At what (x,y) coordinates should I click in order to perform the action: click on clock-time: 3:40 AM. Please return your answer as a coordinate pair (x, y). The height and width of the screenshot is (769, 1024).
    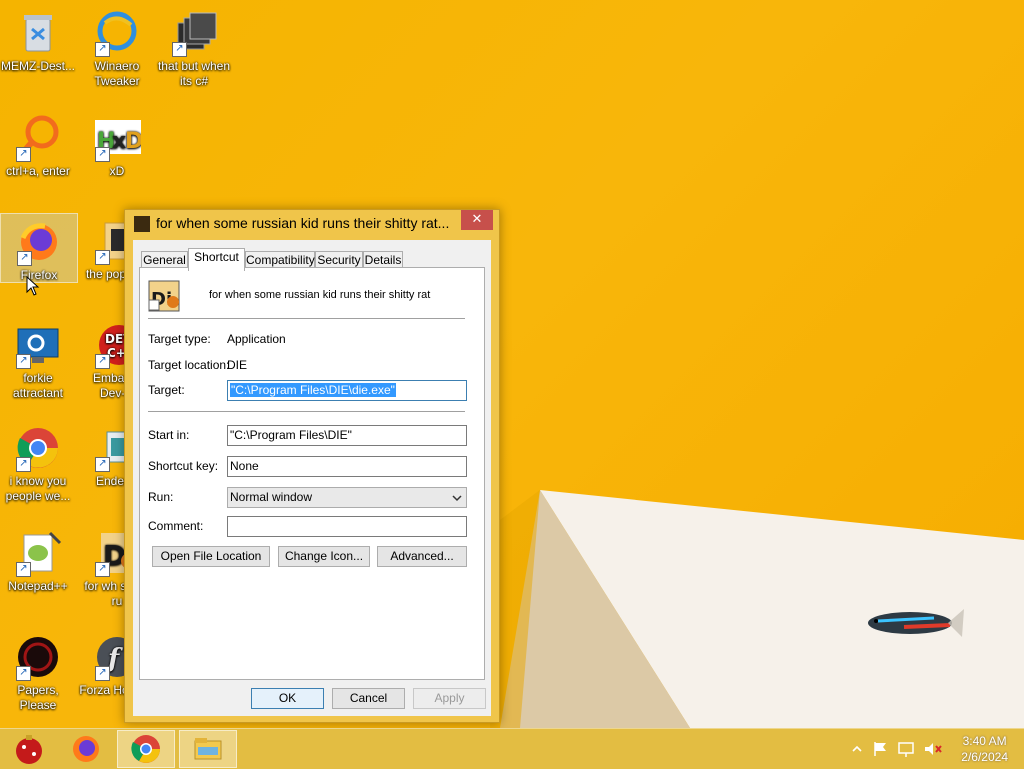
    Looking at the image, I should click on (984, 741).